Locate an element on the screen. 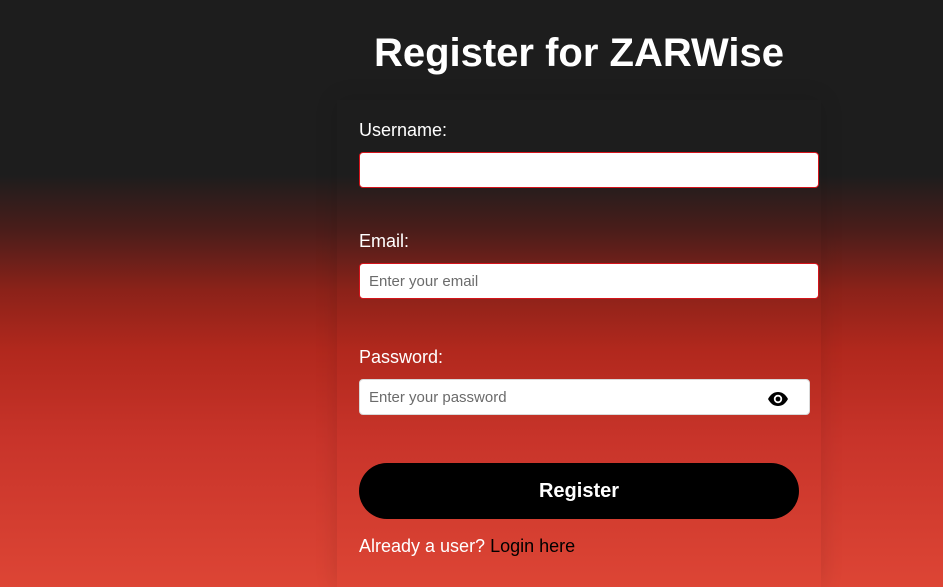 The width and height of the screenshot is (943, 587). login-prompt-row: Already a user? Login here is located at coordinates (467, 546).